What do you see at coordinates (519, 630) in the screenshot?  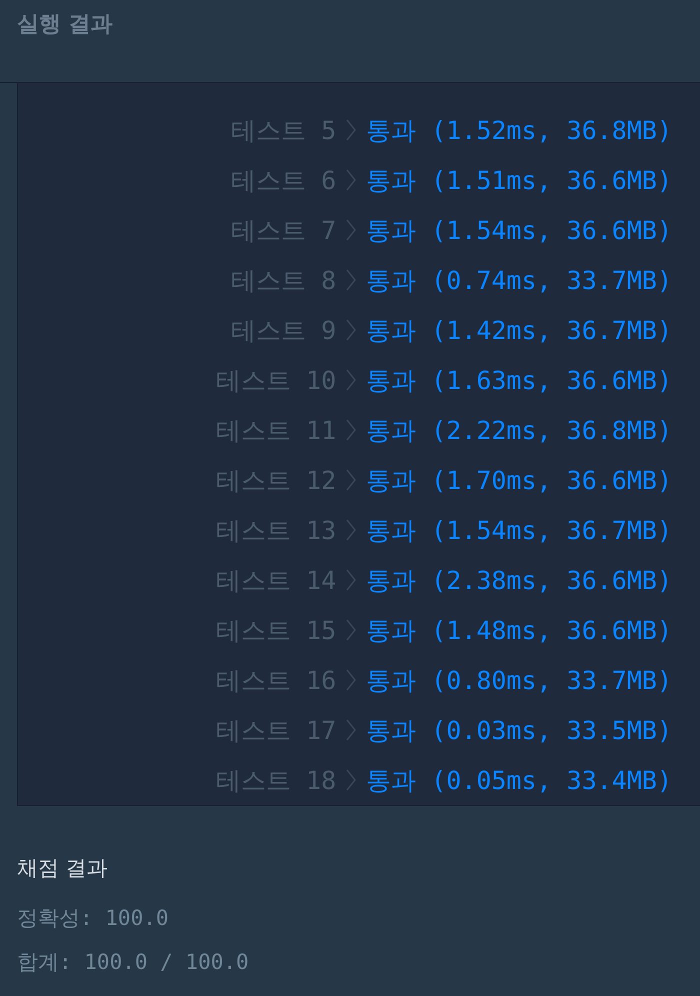 I see `test-result: 통과 (1.48ms, 36.6MB)` at bounding box center [519, 630].